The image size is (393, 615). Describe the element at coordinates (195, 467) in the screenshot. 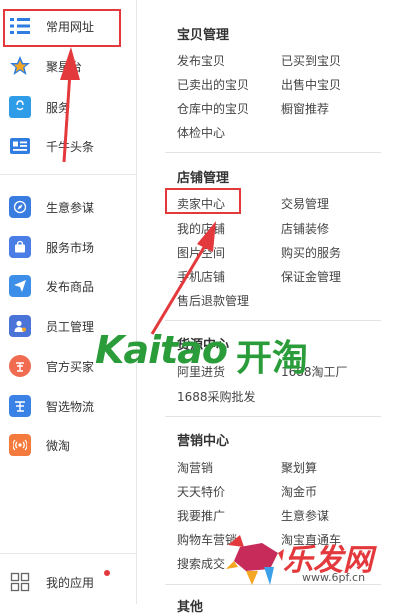

I see `menu-link: 淘营销` at that location.